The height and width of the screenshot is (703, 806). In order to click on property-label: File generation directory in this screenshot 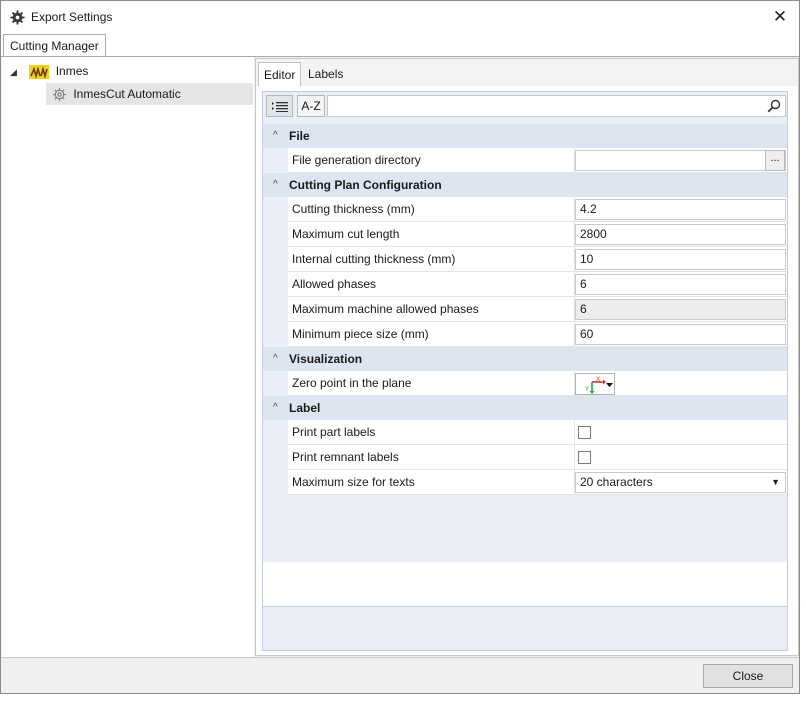, I will do `click(356, 160)`.